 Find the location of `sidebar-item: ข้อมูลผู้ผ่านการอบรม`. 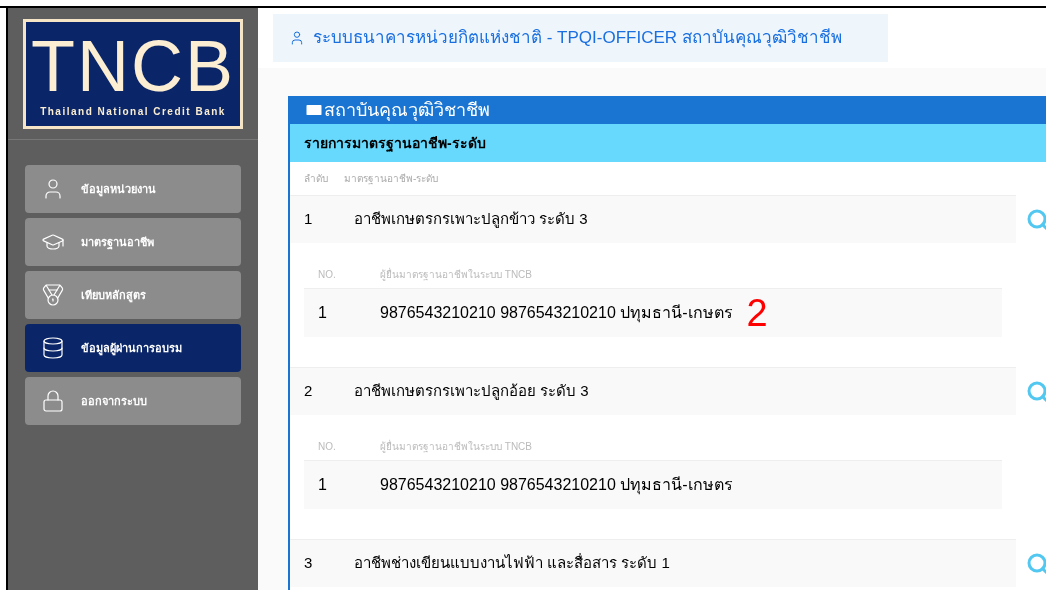

sidebar-item: ข้อมูลผู้ผ่านการอบรม is located at coordinates (133, 348).